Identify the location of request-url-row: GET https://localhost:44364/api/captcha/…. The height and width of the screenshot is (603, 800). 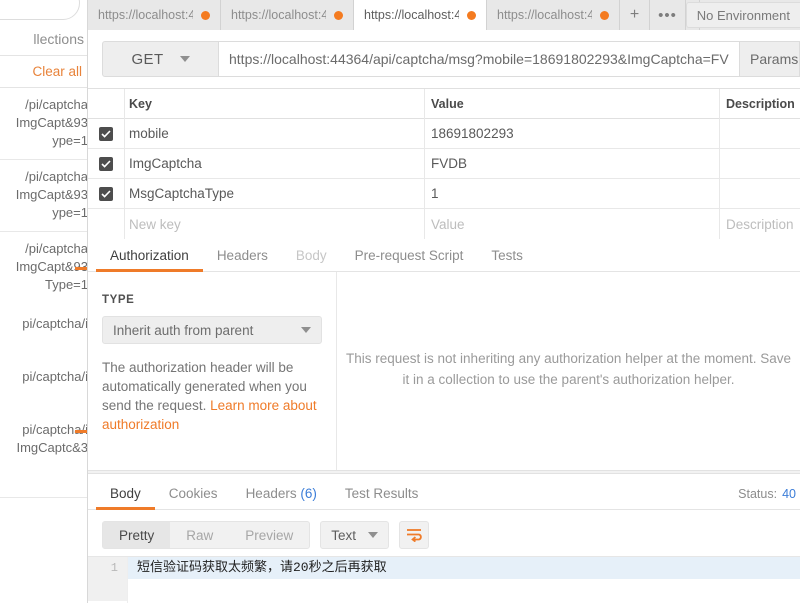
(444, 59).